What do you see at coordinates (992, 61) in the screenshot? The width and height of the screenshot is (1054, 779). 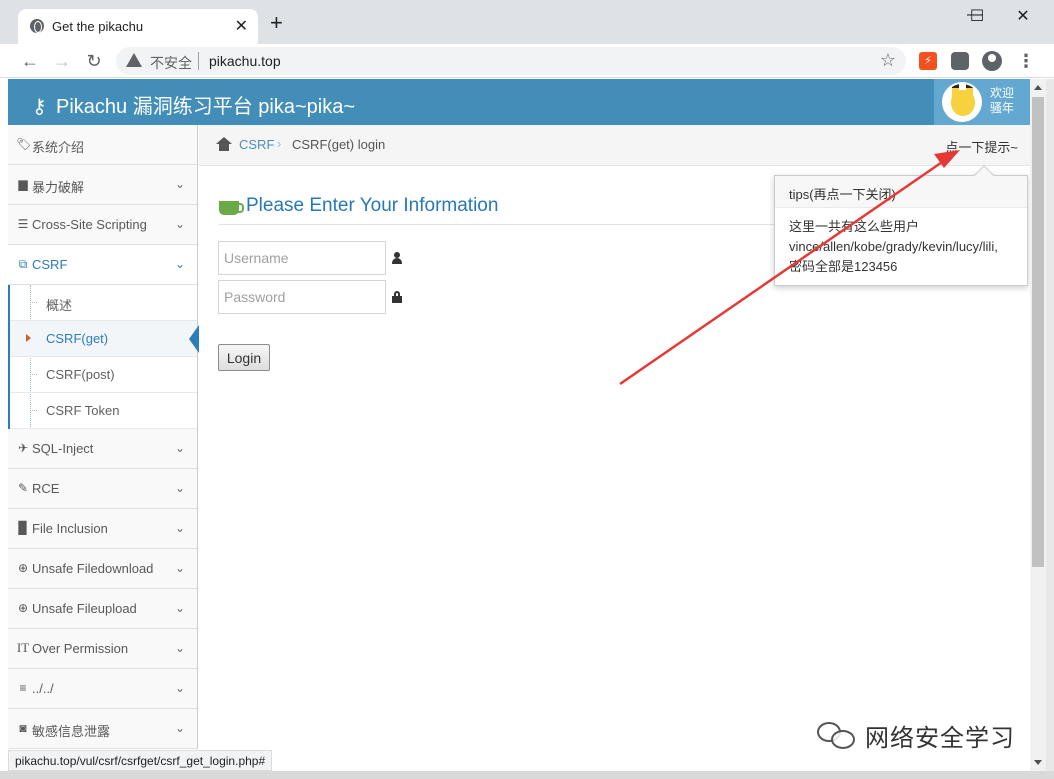 I see `profile-icon` at bounding box center [992, 61].